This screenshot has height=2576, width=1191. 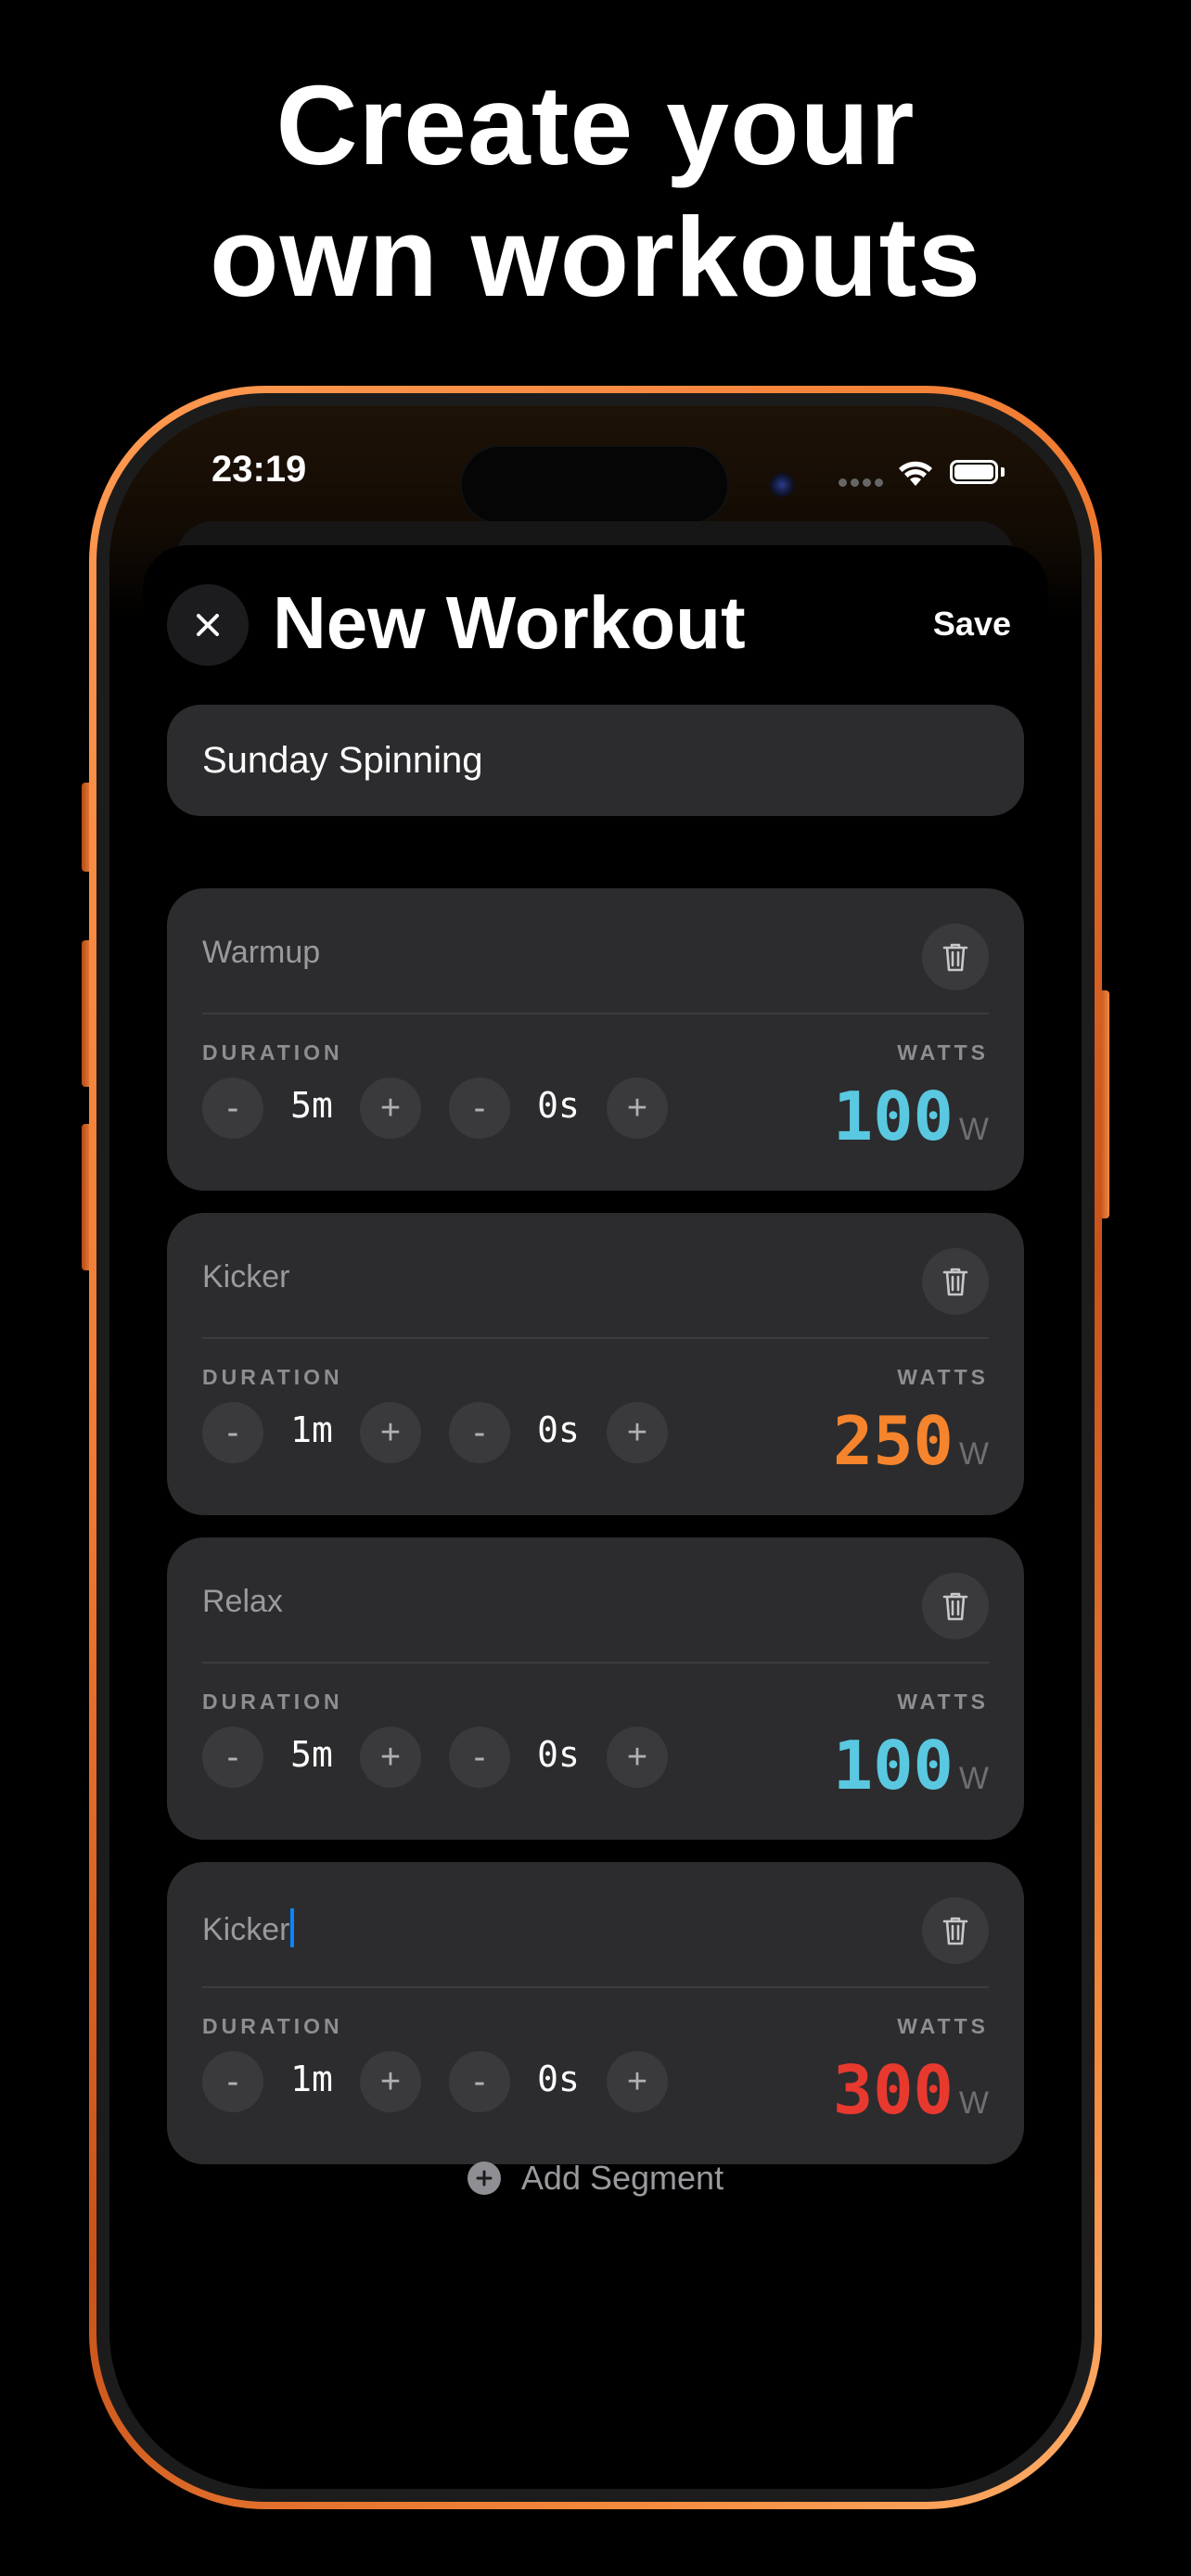 I want to click on workout-name-field: Sunday Spinning, so click(x=595, y=760).